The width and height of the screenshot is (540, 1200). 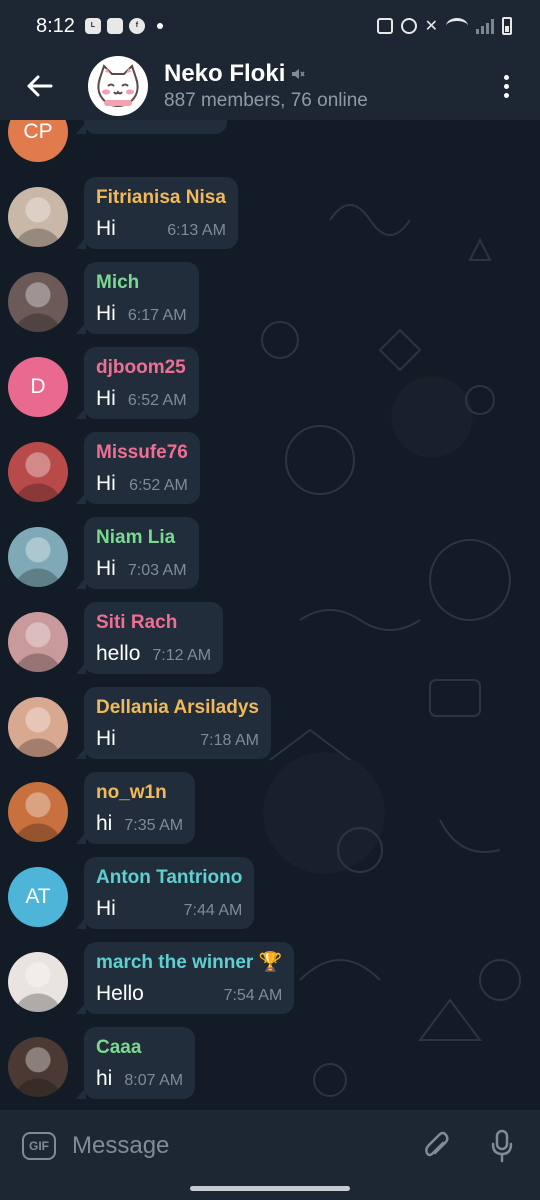 I want to click on paperclip-icon, so click(x=437, y=1144).